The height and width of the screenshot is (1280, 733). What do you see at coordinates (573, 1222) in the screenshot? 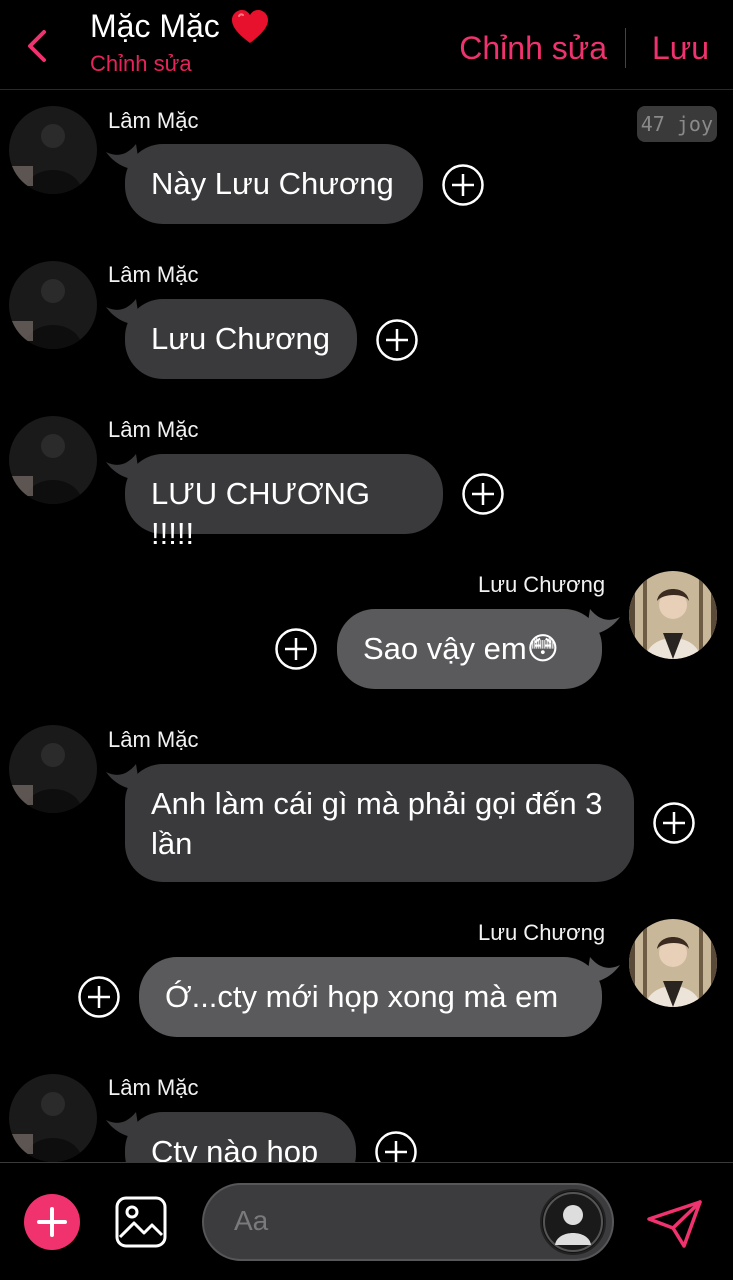
I see `user-avatar-icon` at bounding box center [573, 1222].